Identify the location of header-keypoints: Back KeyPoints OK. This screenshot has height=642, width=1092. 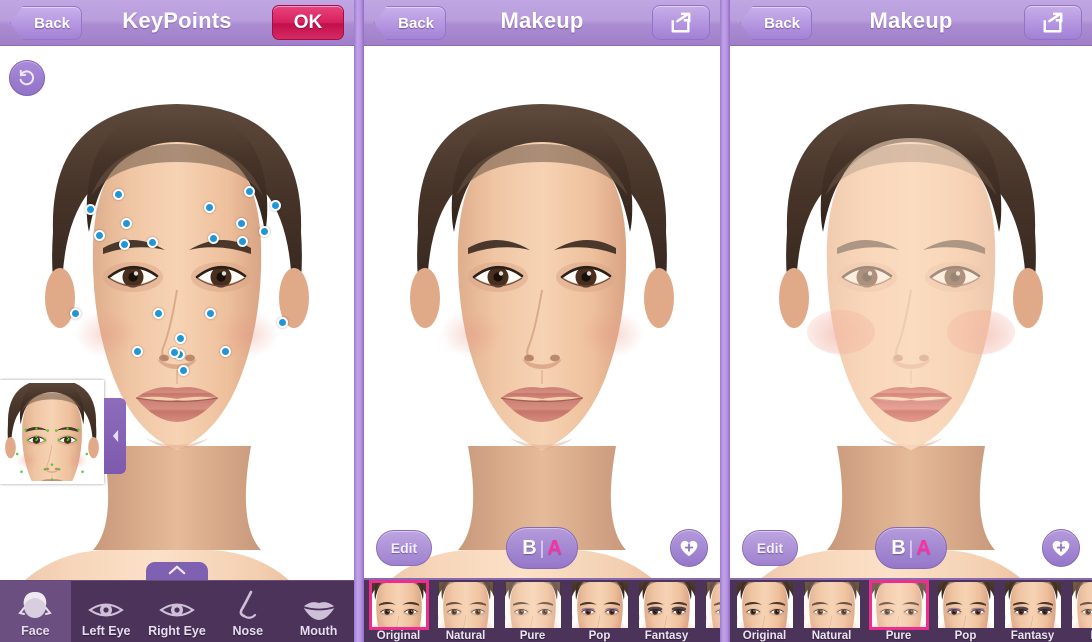
(177, 23).